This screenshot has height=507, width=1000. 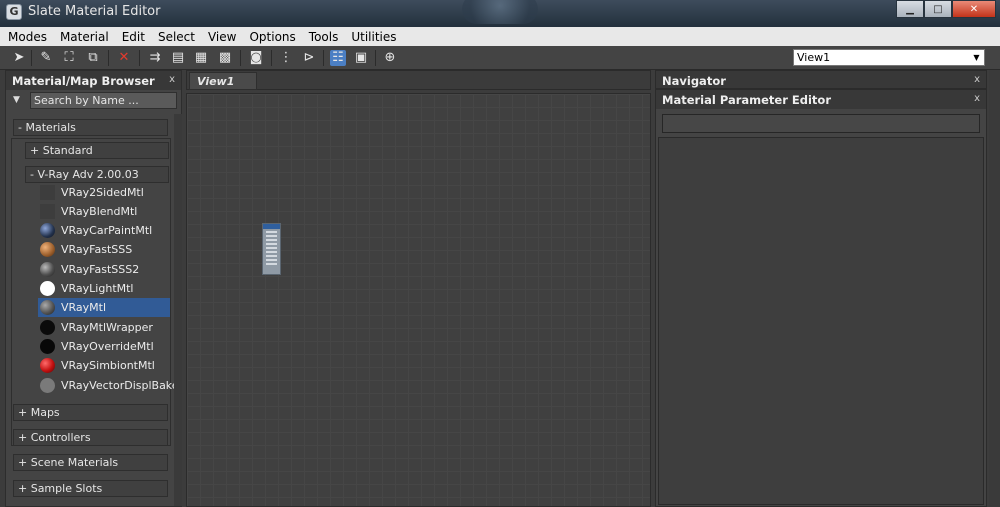 What do you see at coordinates (974, 9) in the screenshot?
I see `close-button: ✕` at bounding box center [974, 9].